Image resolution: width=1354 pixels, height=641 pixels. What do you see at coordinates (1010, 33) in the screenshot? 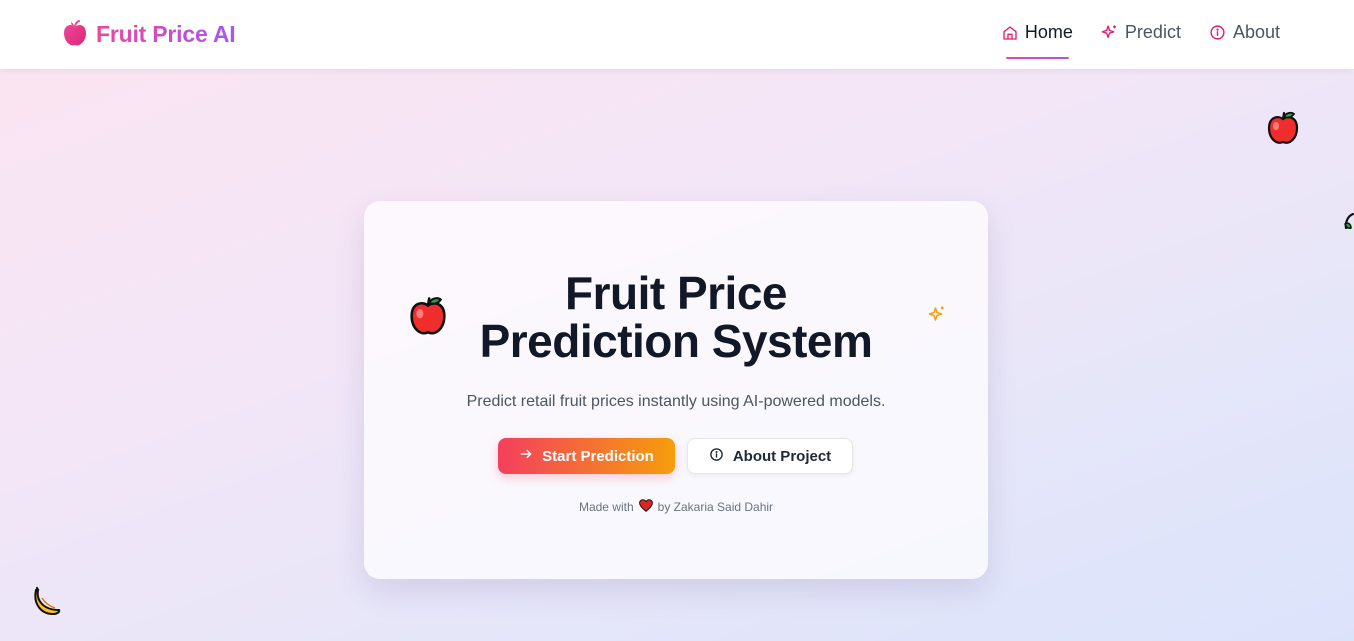
I see `home-icon` at bounding box center [1010, 33].